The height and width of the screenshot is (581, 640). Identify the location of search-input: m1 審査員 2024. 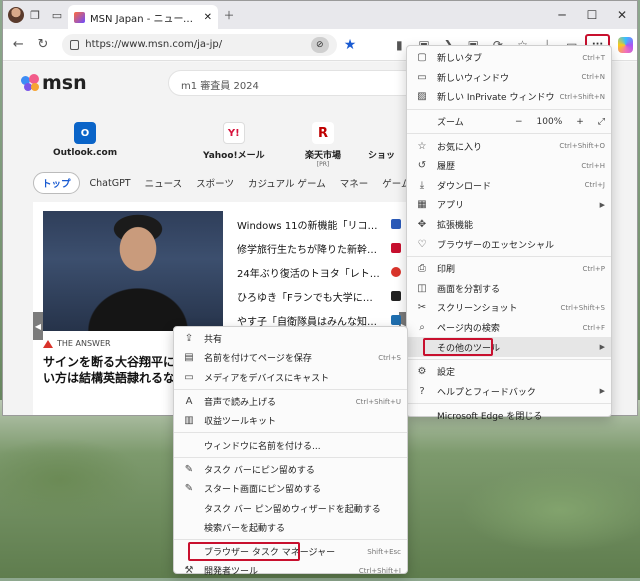
(293, 83).